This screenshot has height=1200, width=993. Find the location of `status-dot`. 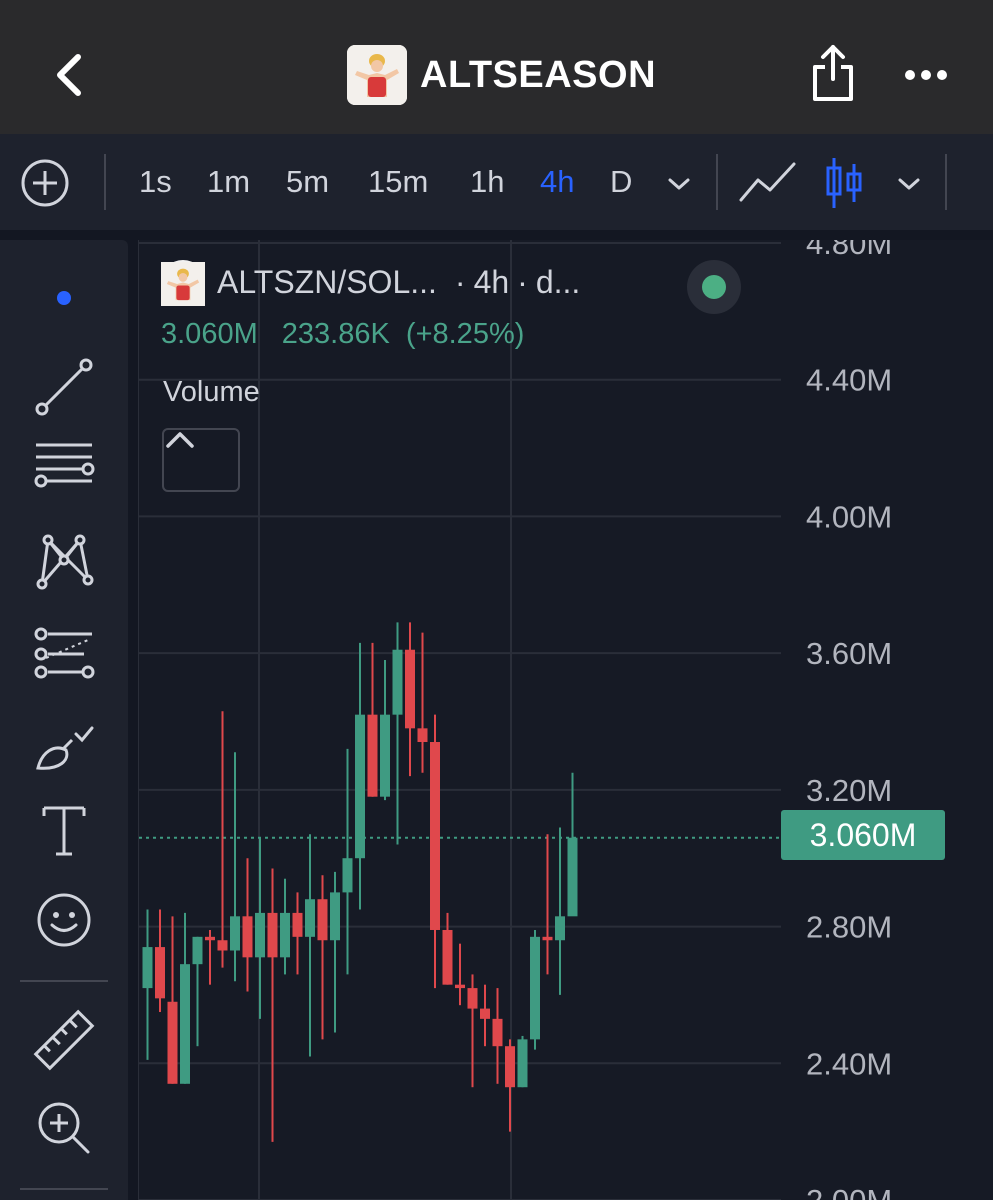

status-dot is located at coordinates (714, 287).